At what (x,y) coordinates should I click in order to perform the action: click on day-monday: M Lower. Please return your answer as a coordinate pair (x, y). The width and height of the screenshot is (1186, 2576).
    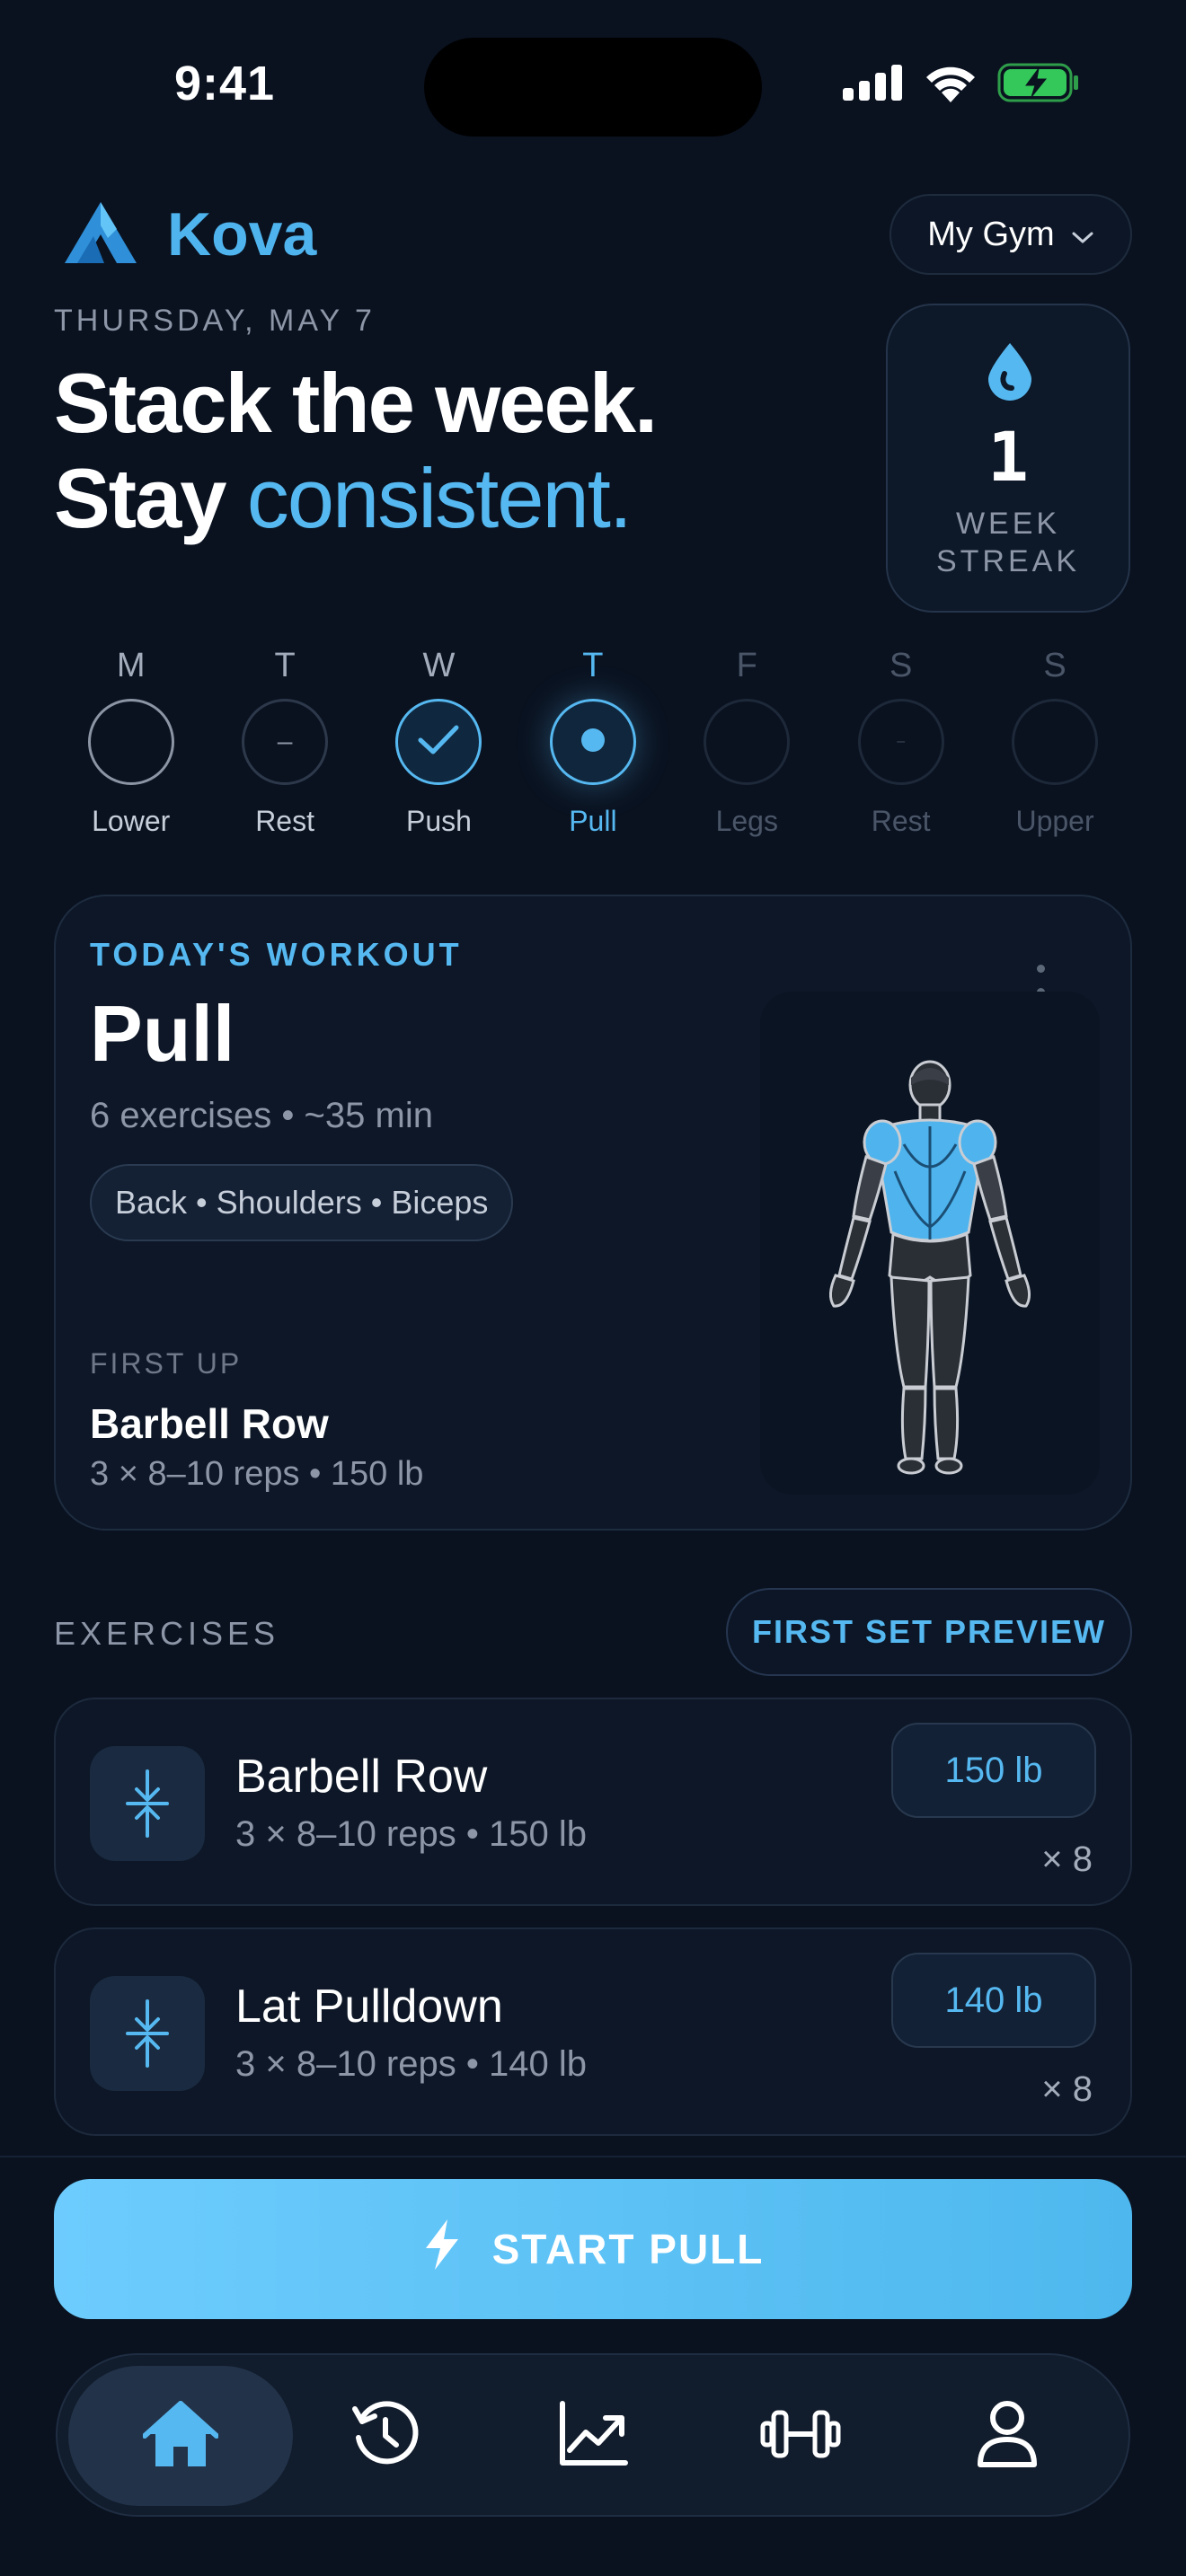
    Looking at the image, I should click on (131, 742).